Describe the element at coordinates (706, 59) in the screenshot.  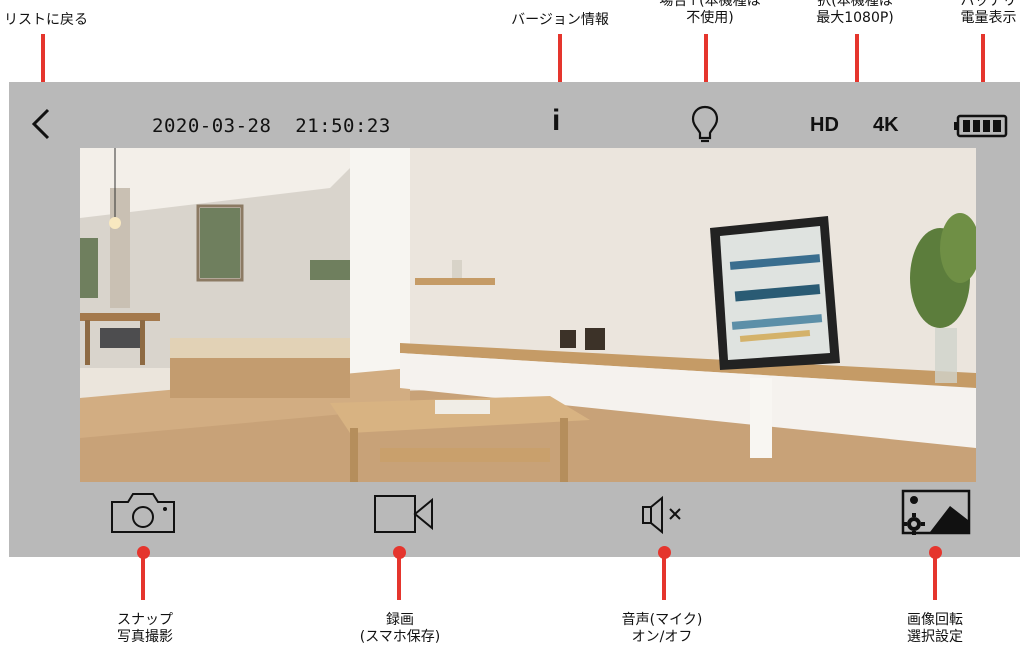
I see `light-callout-line` at that location.